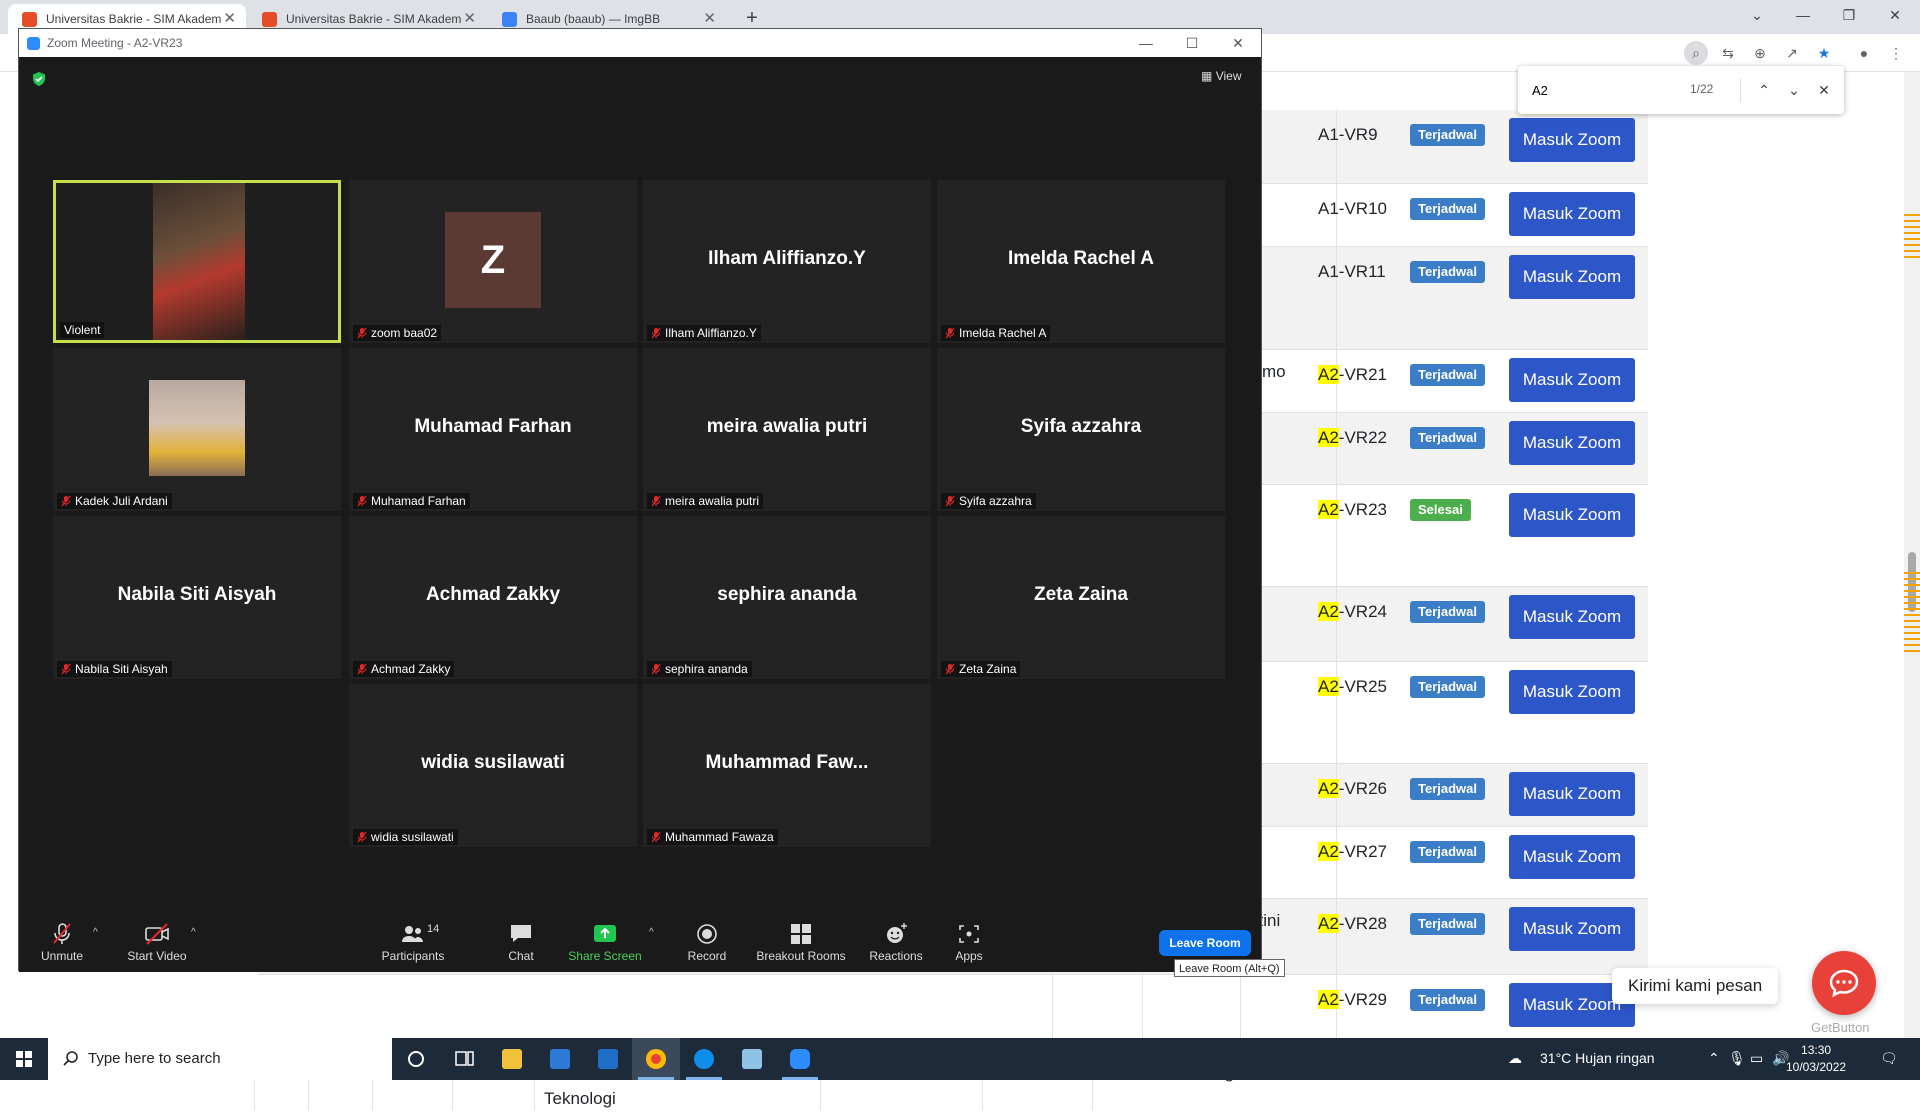 This screenshot has height=1112, width=1920. What do you see at coordinates (704, 333) in the screenshot?
I see `participant-name-label: Ilham Aliffianzo.Y` at bounding box center [704, 333].